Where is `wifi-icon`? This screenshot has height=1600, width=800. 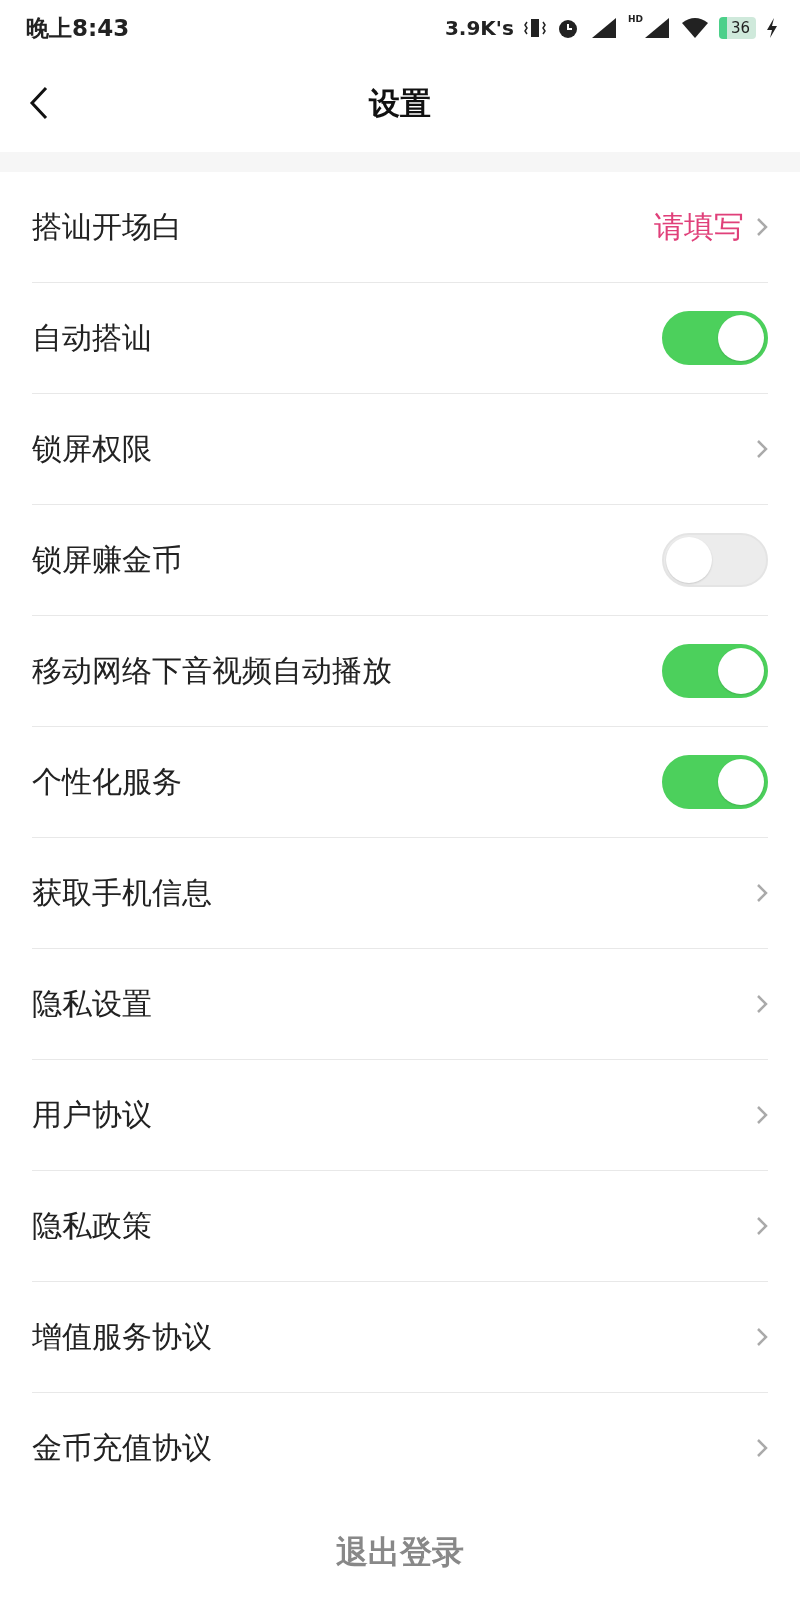
wifi-icon is located at coordinates (694, 28).